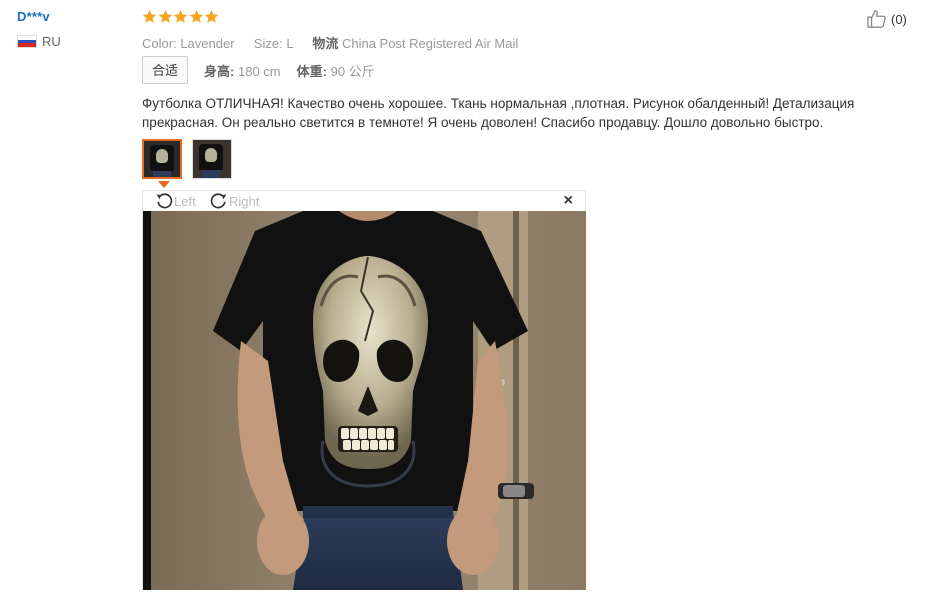  I want to click on color-label: Color:, so click(159, 43).